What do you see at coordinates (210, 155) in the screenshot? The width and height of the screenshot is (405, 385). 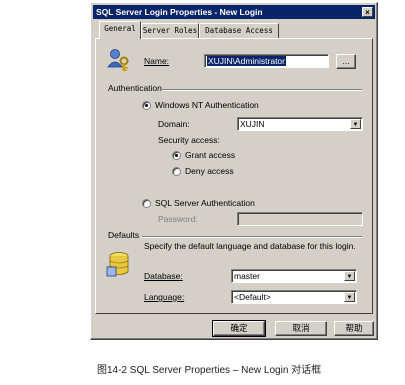 I see `grant-access-label: Grant access` at bounding box center [210, 155].